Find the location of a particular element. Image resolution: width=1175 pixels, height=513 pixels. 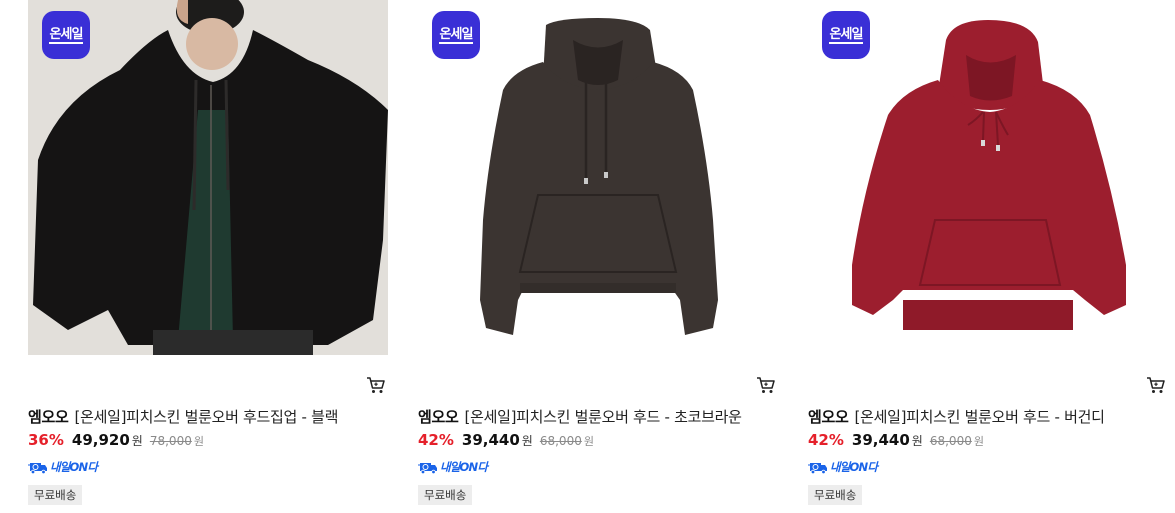

product-title: 엠오오 [온세일]피치스킨 벌룬오버 후드집업 - 블랙 is located at coordinates (183, 416).